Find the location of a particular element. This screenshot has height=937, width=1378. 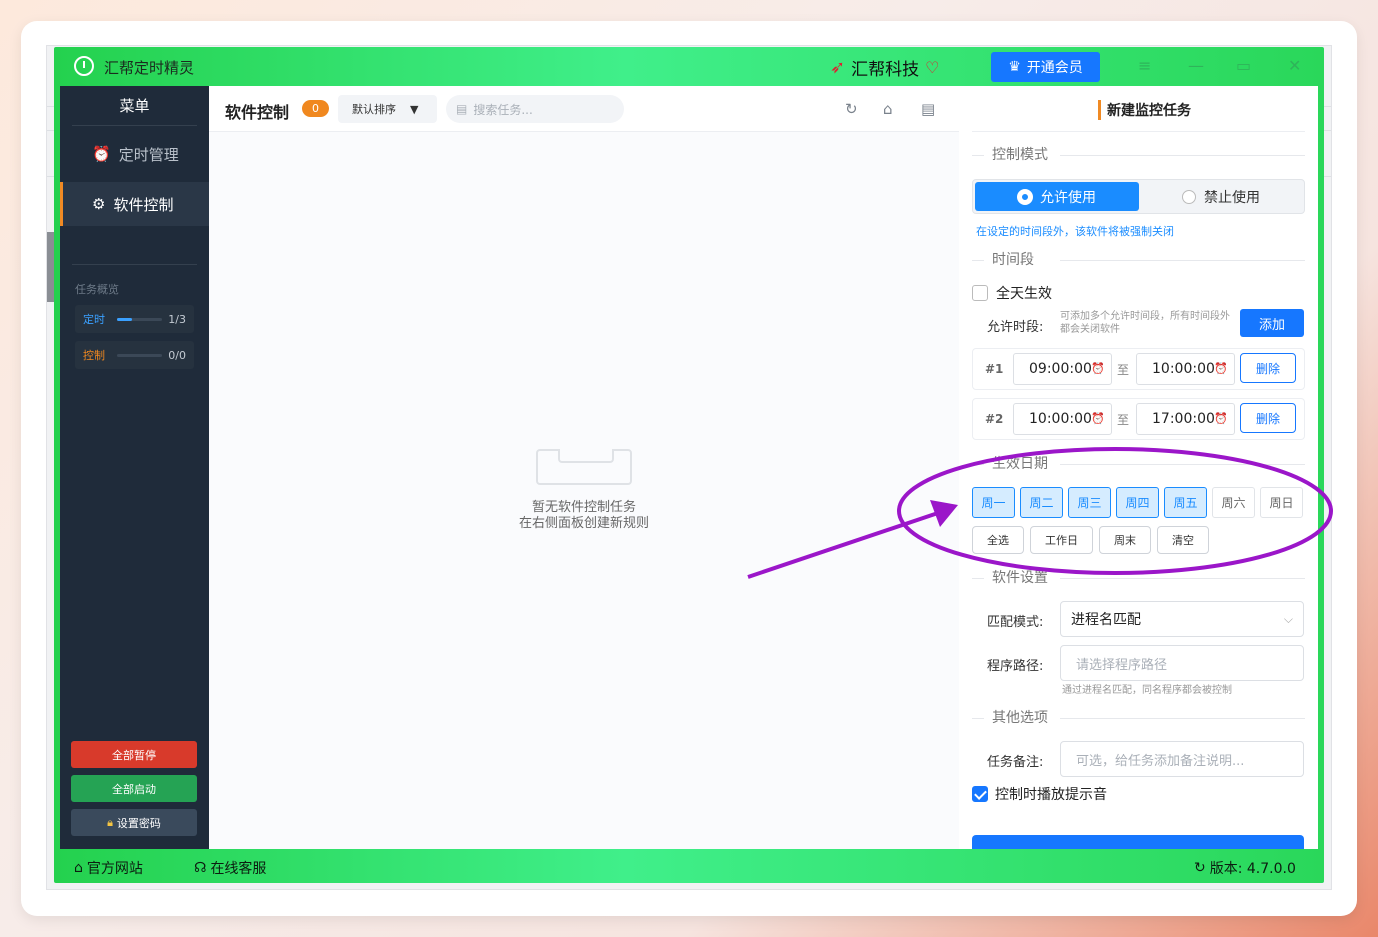

overview-label: 控制 is located at coordinates (94, 355).